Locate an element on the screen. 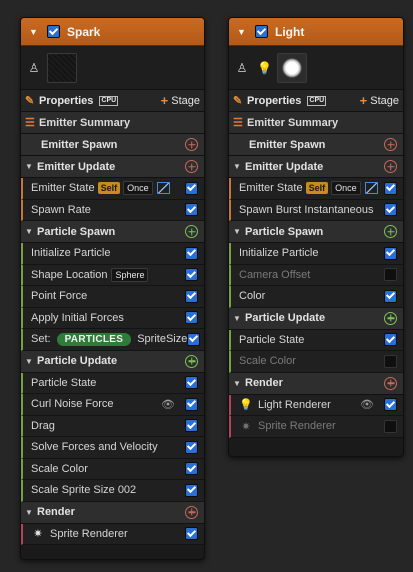 Image resolution: width=413 pixels, height=572 pixels. module-row: Spawn Burst Instantaneous is located at coordinates (316, 210).